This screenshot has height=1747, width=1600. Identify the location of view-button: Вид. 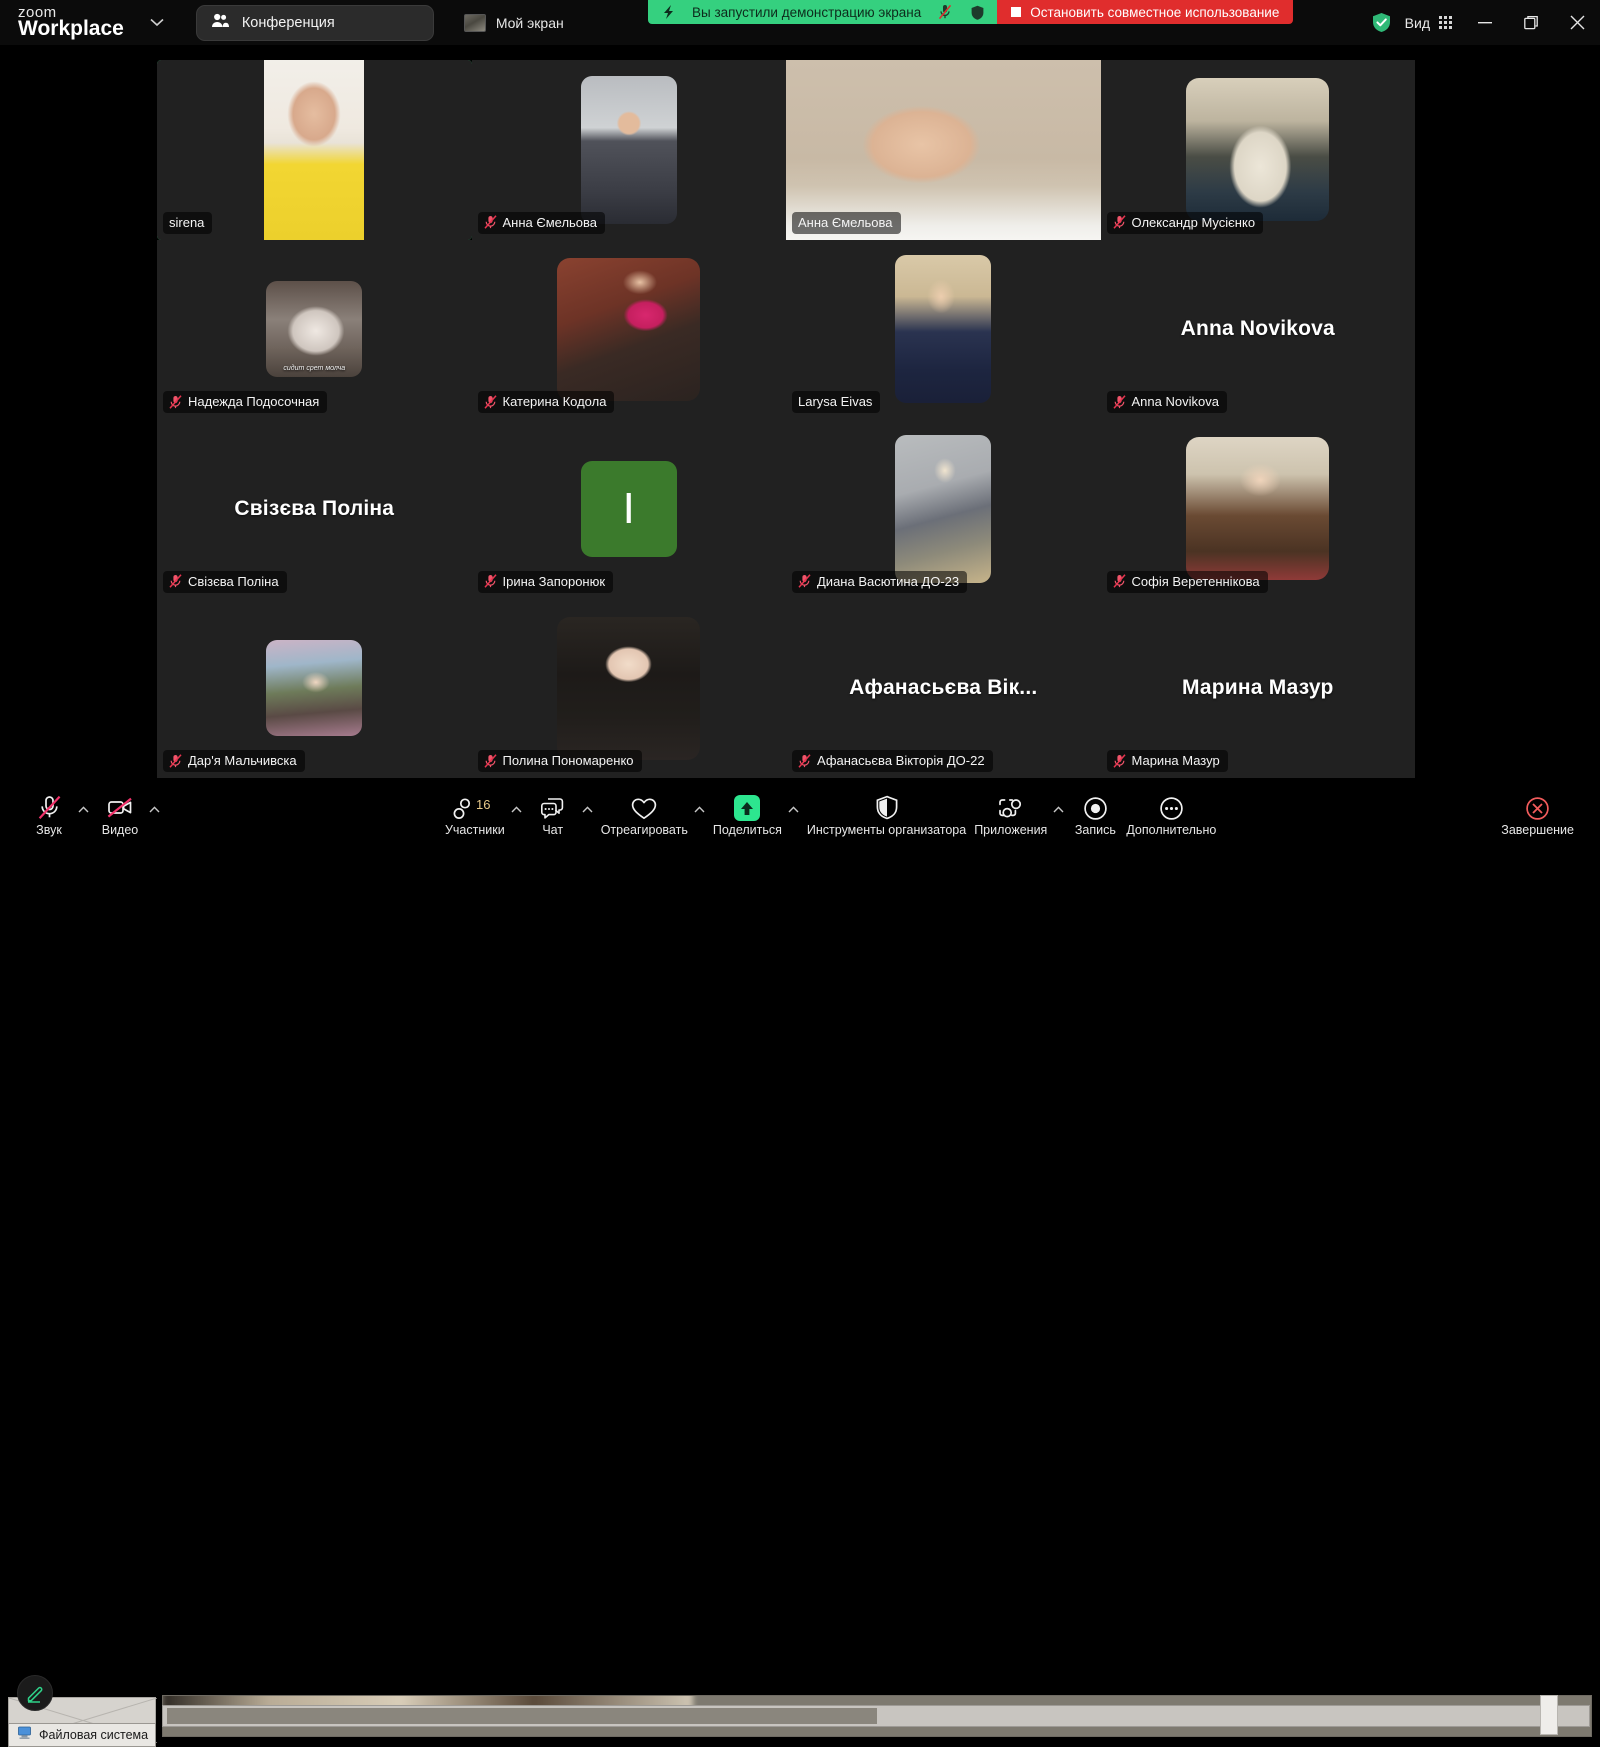
(1430, 22).